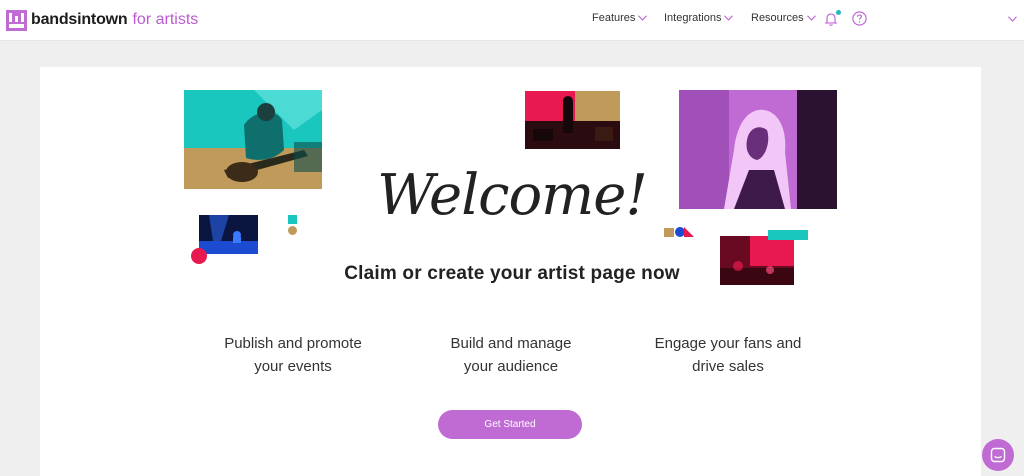 Image resolution: width=1024 pixels, height=476 pixels. I want to click on welcome-heading: Welcome!, so click(512, 195).